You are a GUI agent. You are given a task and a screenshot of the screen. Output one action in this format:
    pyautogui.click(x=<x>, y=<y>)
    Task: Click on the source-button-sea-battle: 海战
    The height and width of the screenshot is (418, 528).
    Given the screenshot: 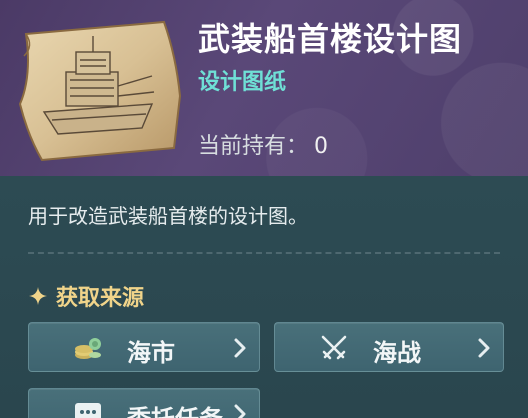 What is the action you would take?
    pyautogui.click(x=389, y=347)
    